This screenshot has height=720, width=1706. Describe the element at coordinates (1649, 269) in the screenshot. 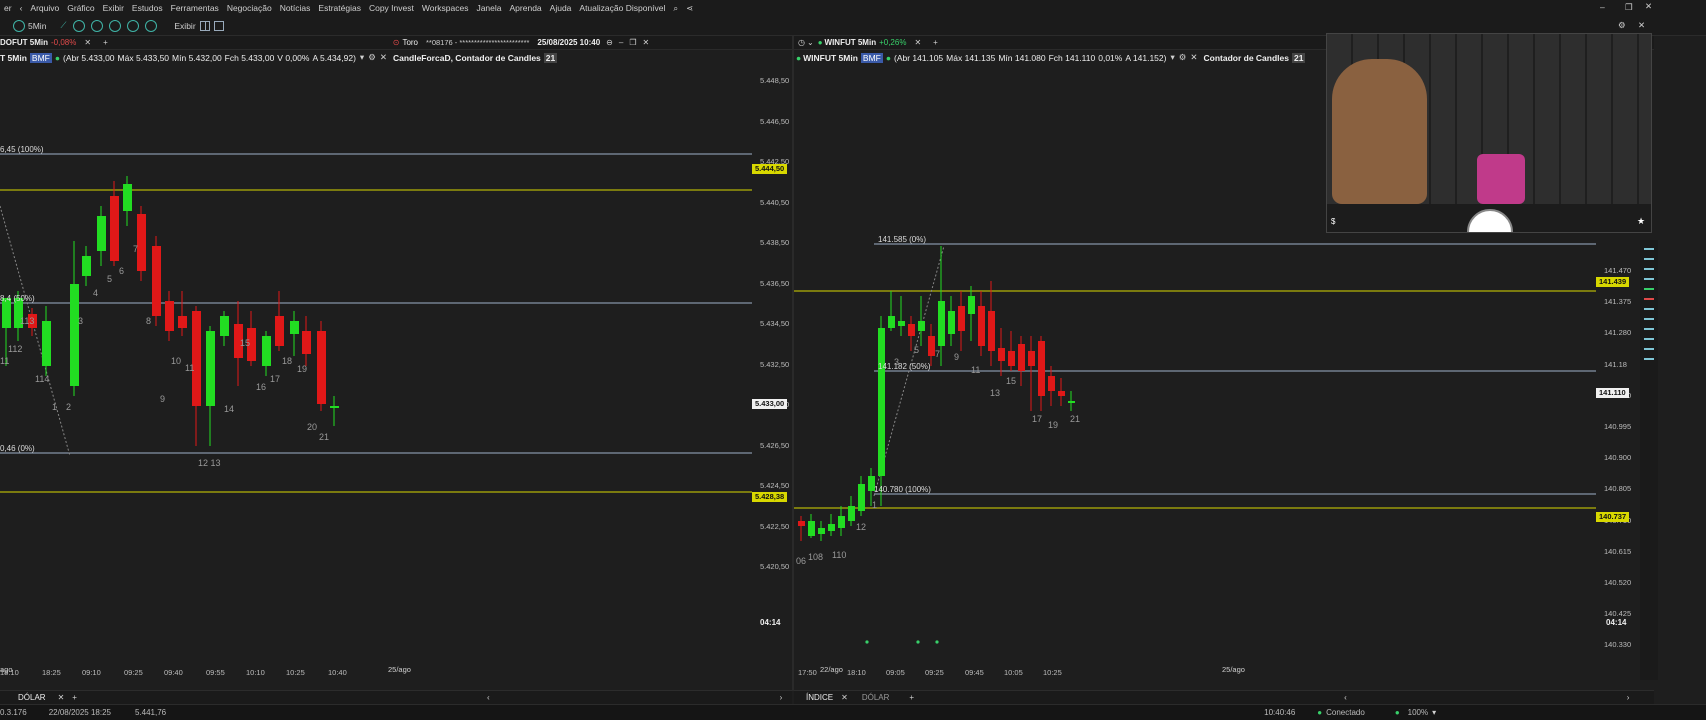

I see `channel-tool-icon` at that location.